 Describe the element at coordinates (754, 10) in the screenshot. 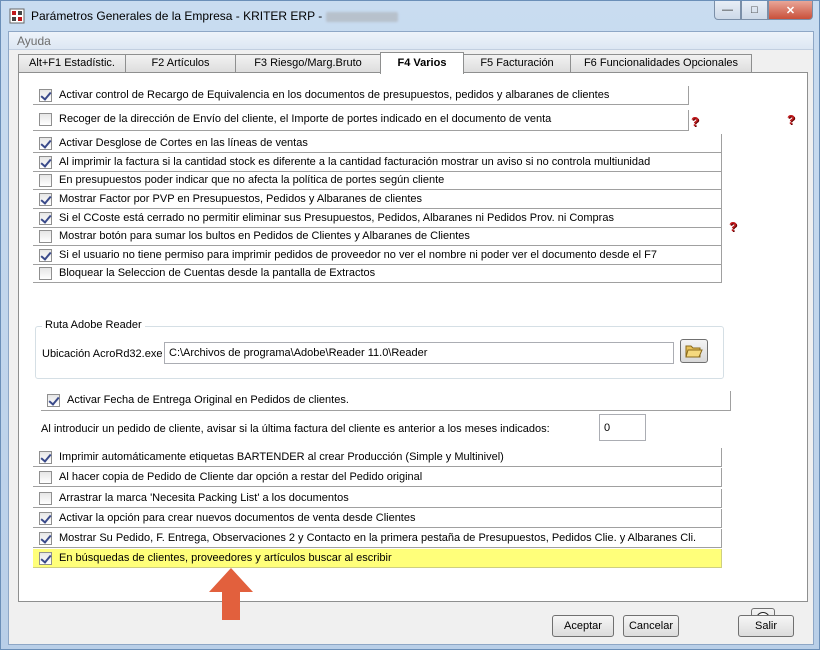

I see `maximize-button: □` at that location.